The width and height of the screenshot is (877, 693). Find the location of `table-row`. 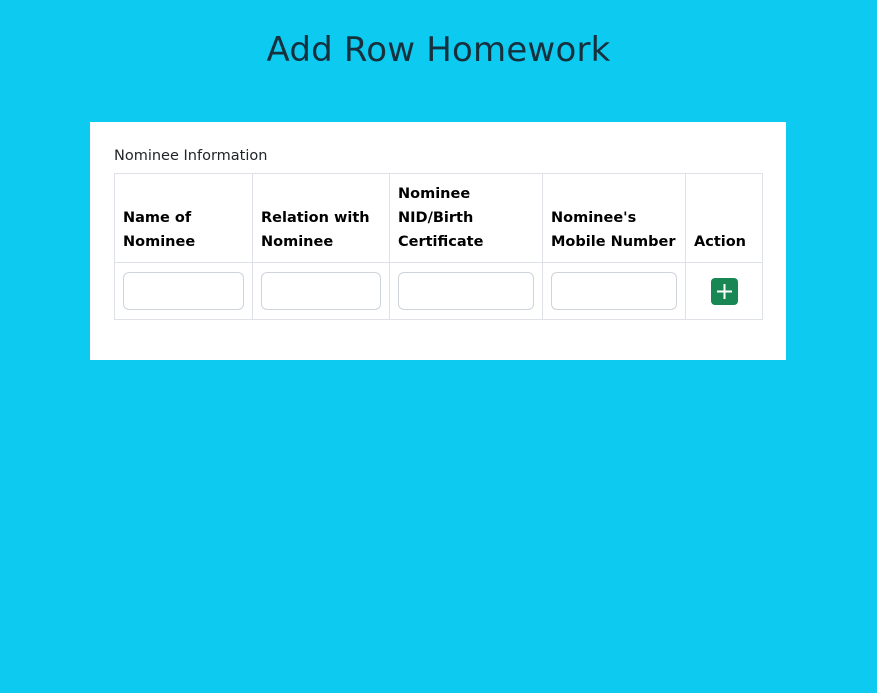

table-row is located at coordinates (438, 291).